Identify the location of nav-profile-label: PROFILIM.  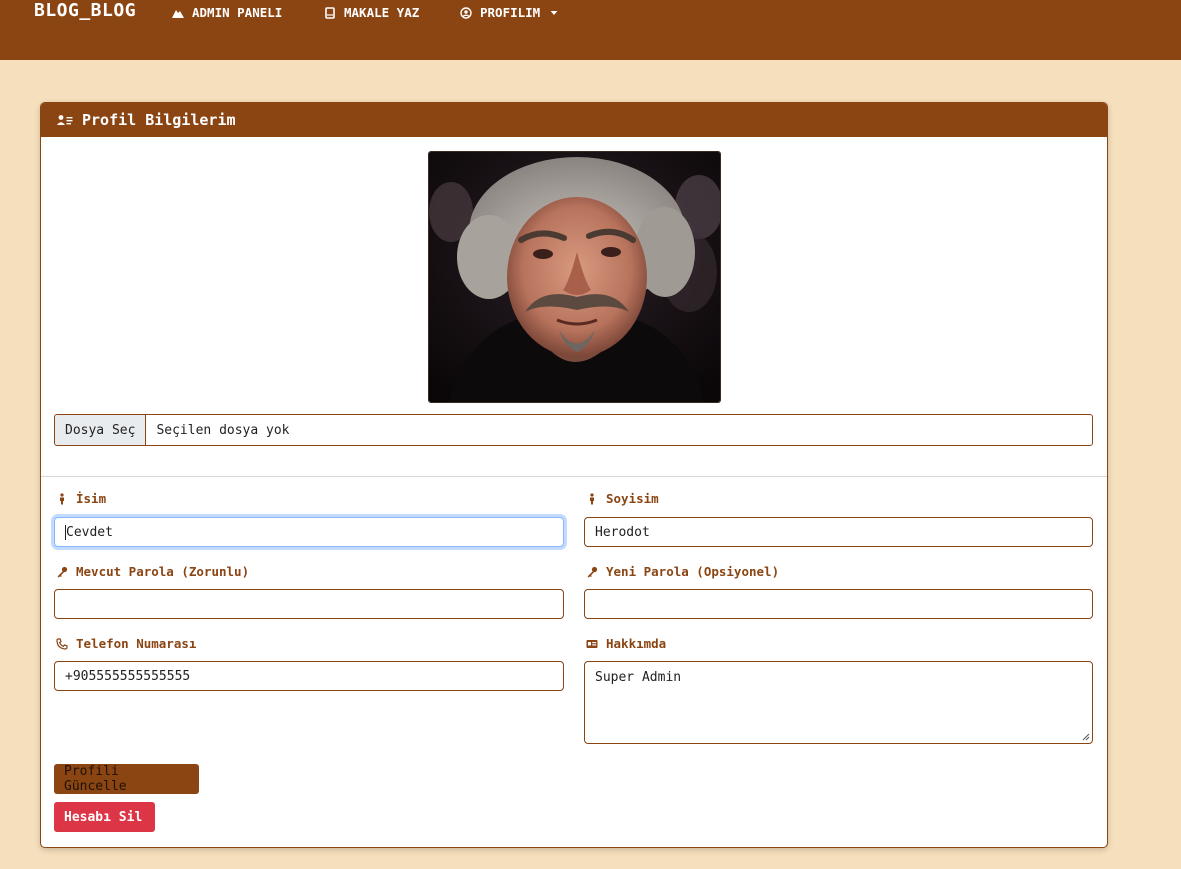
(510, 12).